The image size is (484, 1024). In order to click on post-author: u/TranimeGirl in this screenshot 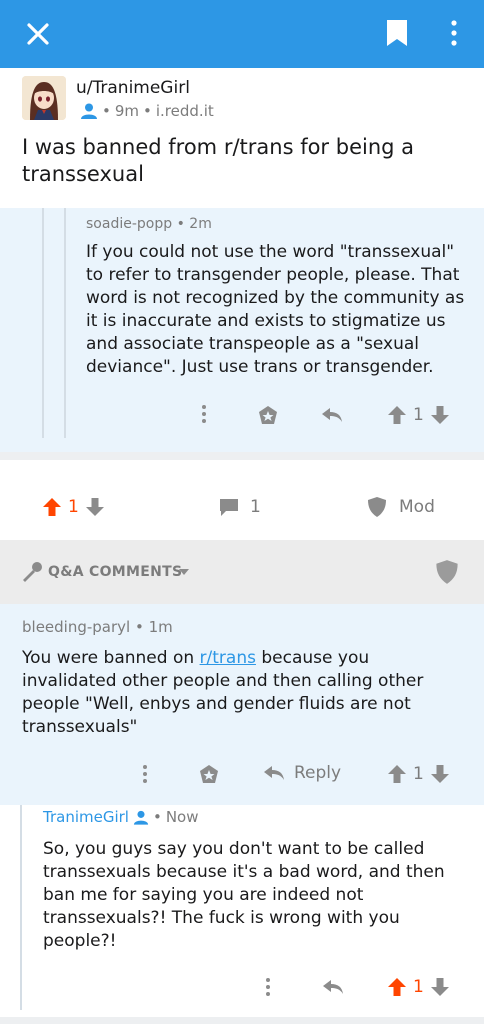, I will do `click(133, 88)`.